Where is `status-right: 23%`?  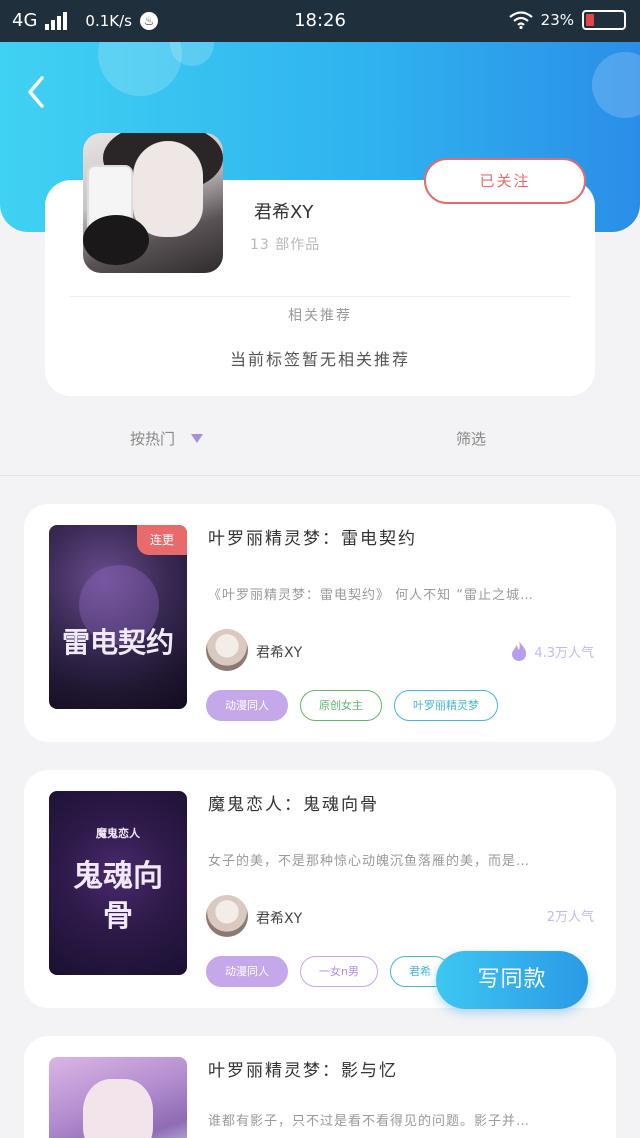
status-right: 23% is located at coordinates (567, 20).